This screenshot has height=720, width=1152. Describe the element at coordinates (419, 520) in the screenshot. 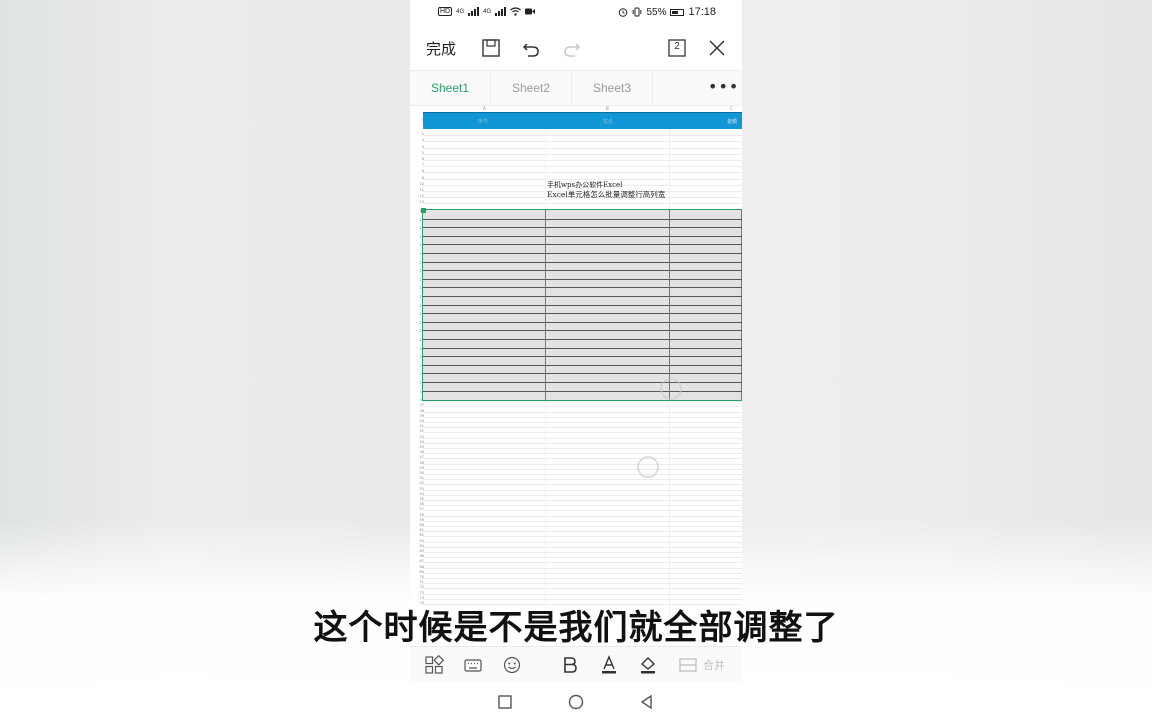

I see `row-number: 59` at that location.